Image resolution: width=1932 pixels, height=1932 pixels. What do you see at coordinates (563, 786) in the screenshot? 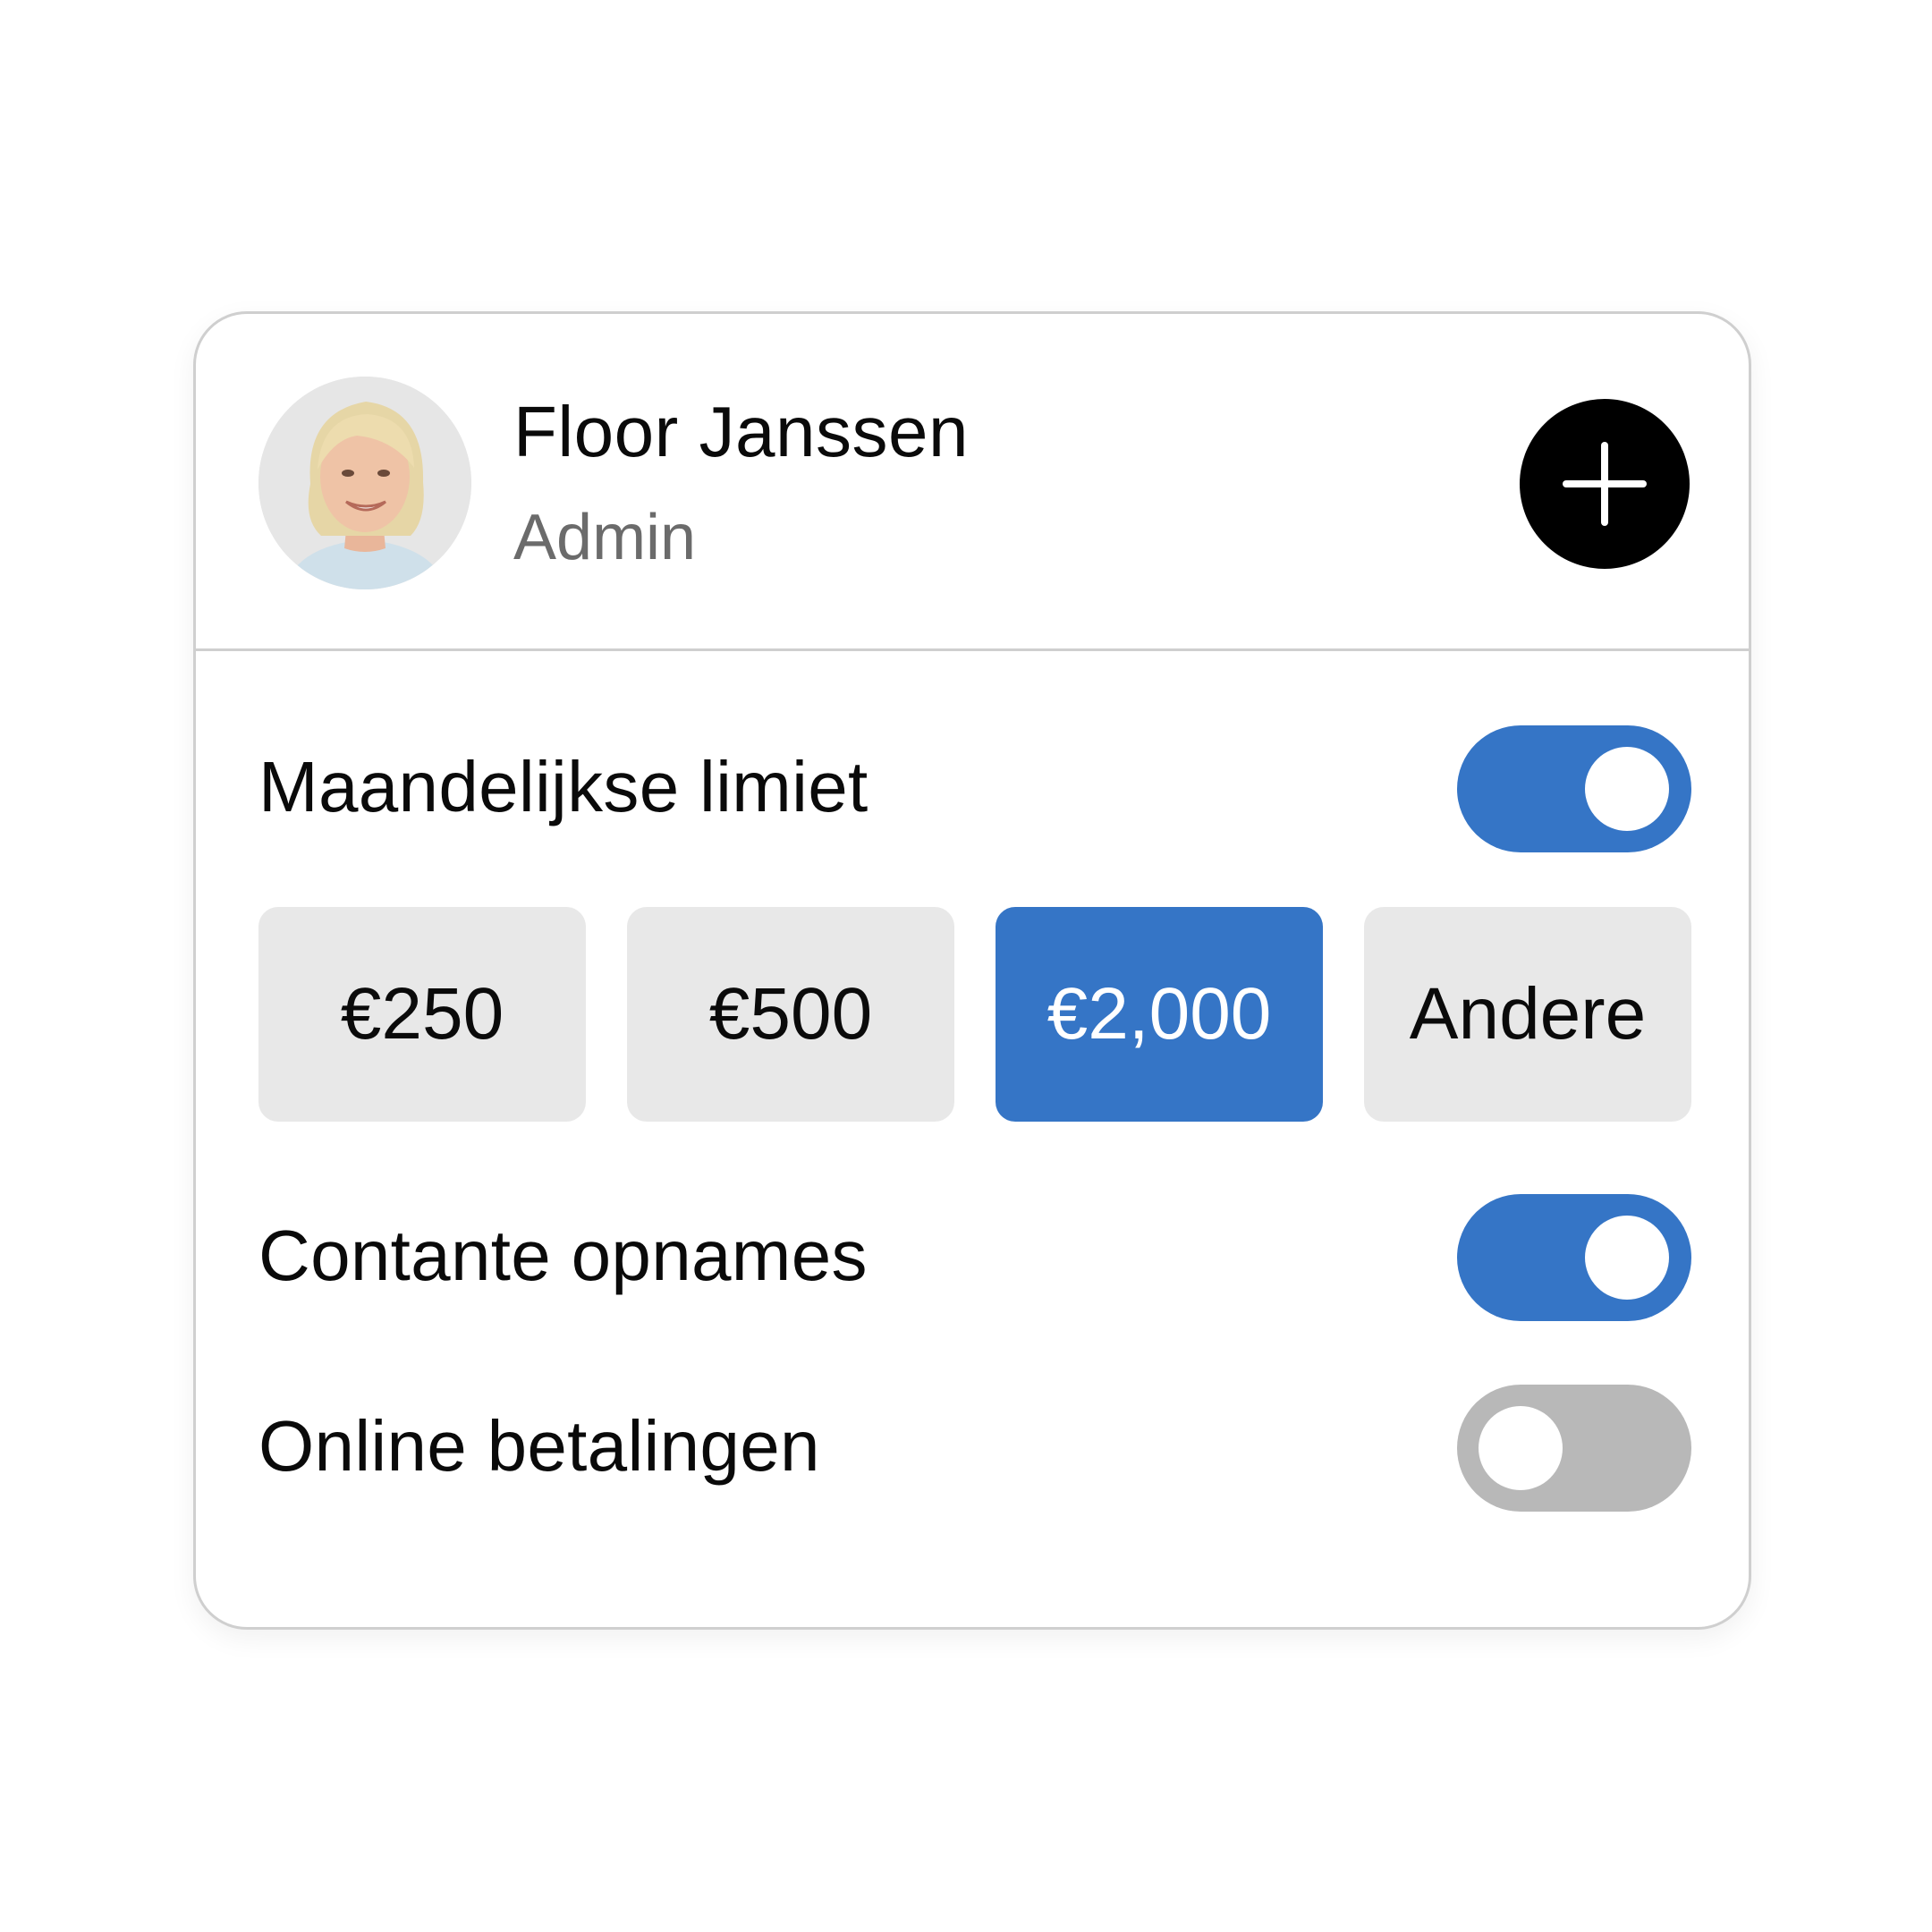
I see `monthly-limit-label: Maandelijkse limiet` at bounding box center [563, 786].